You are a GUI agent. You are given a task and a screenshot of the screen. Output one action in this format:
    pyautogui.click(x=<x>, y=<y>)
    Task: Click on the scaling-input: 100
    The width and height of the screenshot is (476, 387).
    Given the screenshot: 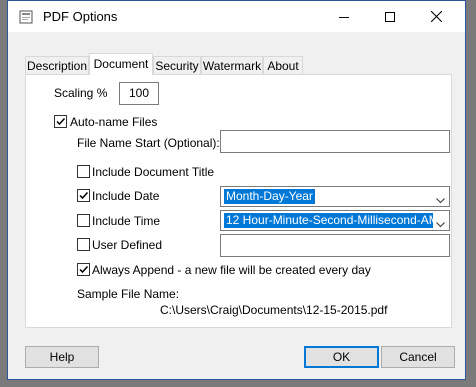 What is the action you would take?
    pyautogui.click(x=139, y=93)
    